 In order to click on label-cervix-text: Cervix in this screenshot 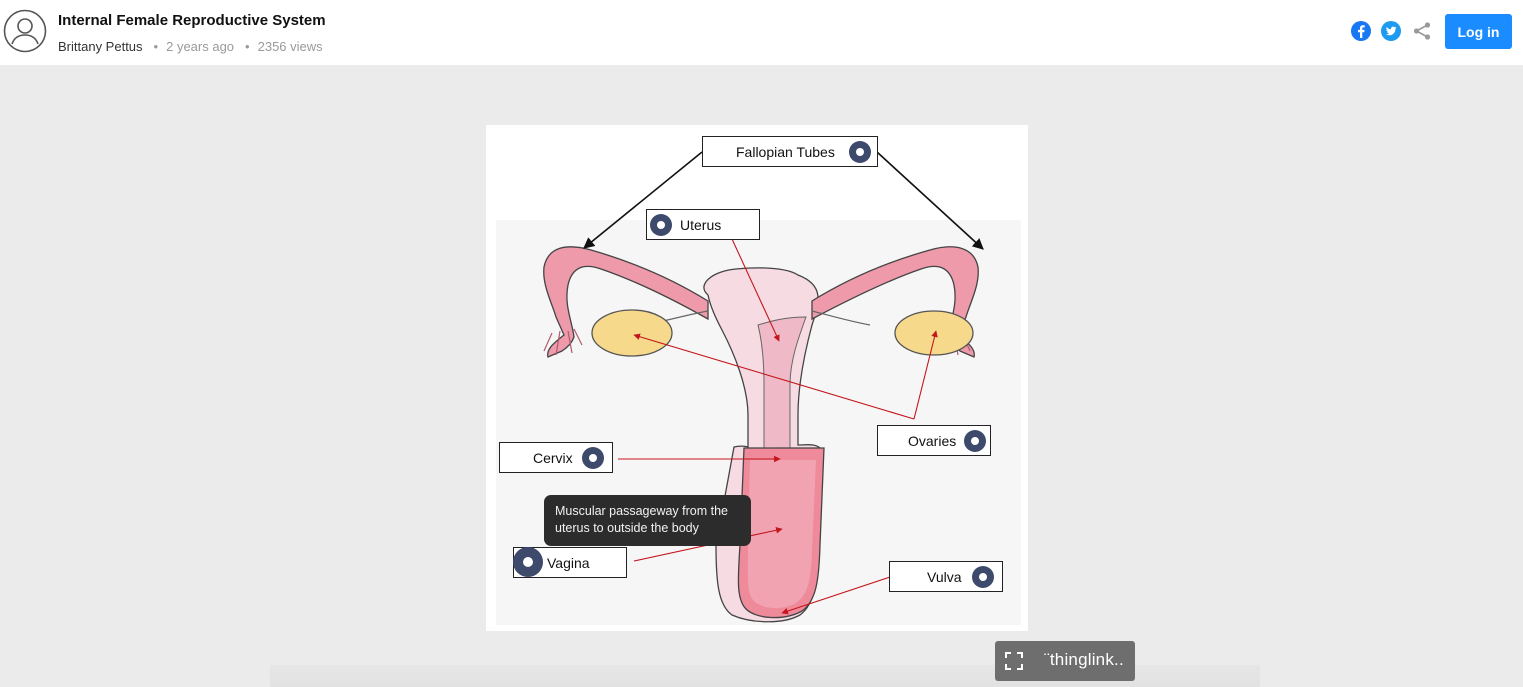, I will do `click(553, 457)`.